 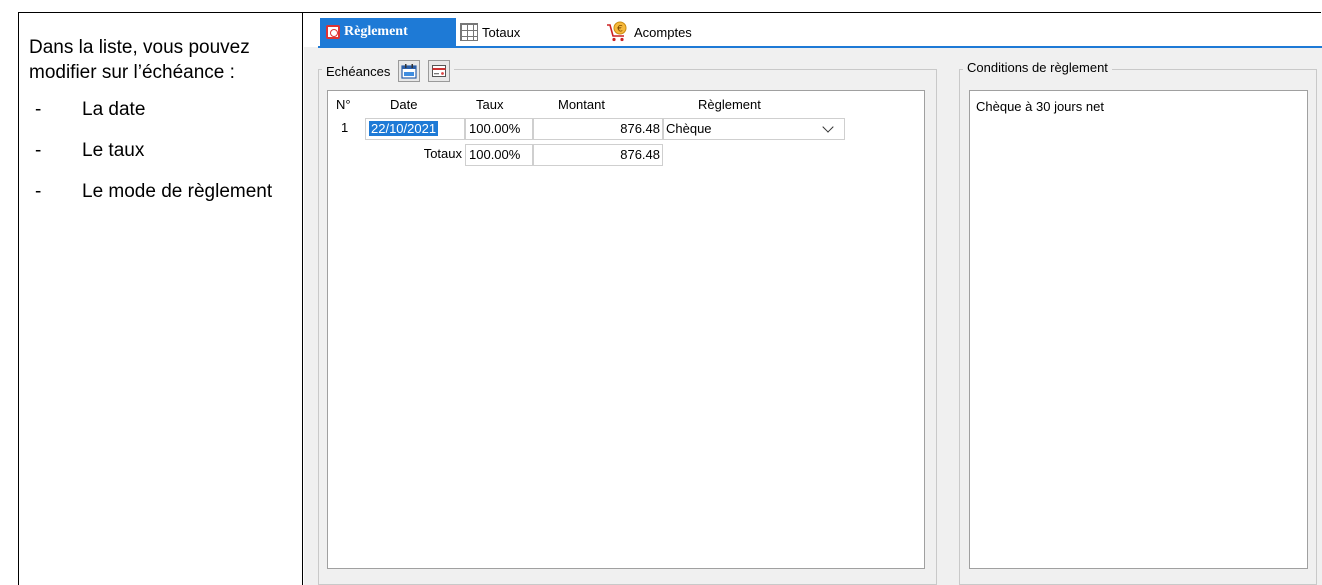 What do you see at coordinates (820, 47) in the screenshot?
I see `tab-underline` at bounding box center [820, 47].